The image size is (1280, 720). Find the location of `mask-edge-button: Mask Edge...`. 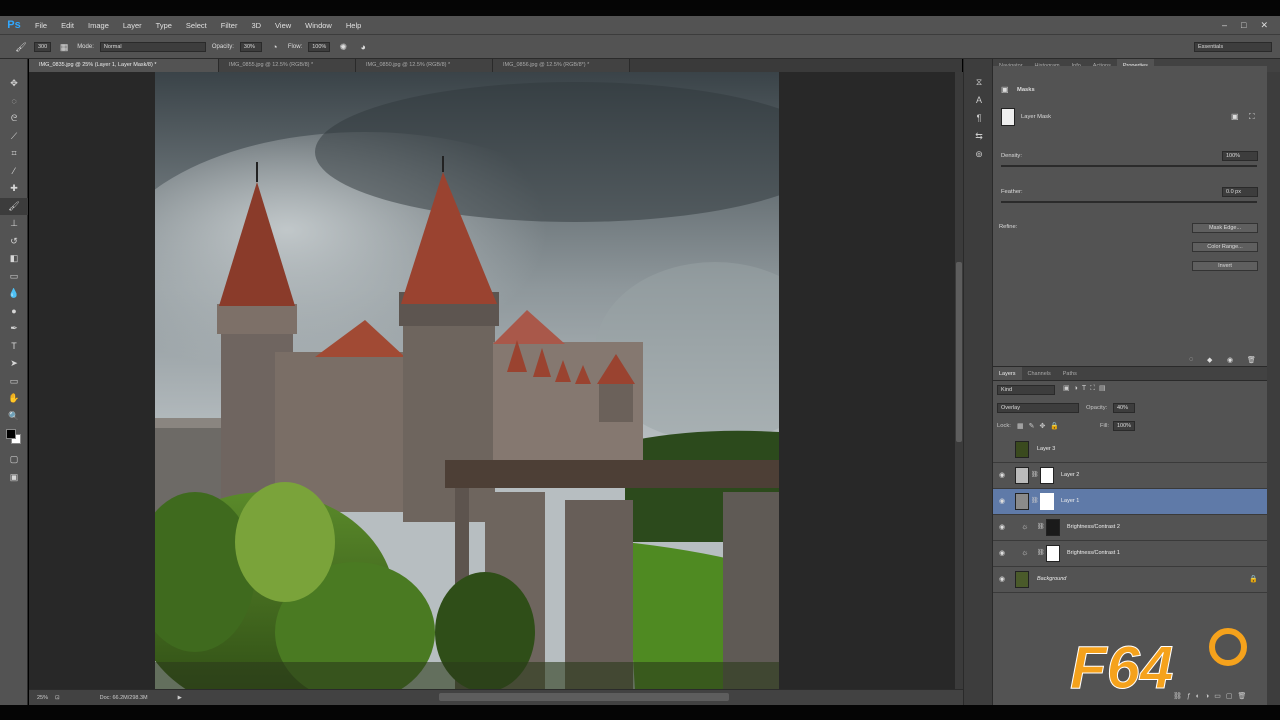

mask-edge-button: Mask Edge... is located at coordinates (1225, 228).